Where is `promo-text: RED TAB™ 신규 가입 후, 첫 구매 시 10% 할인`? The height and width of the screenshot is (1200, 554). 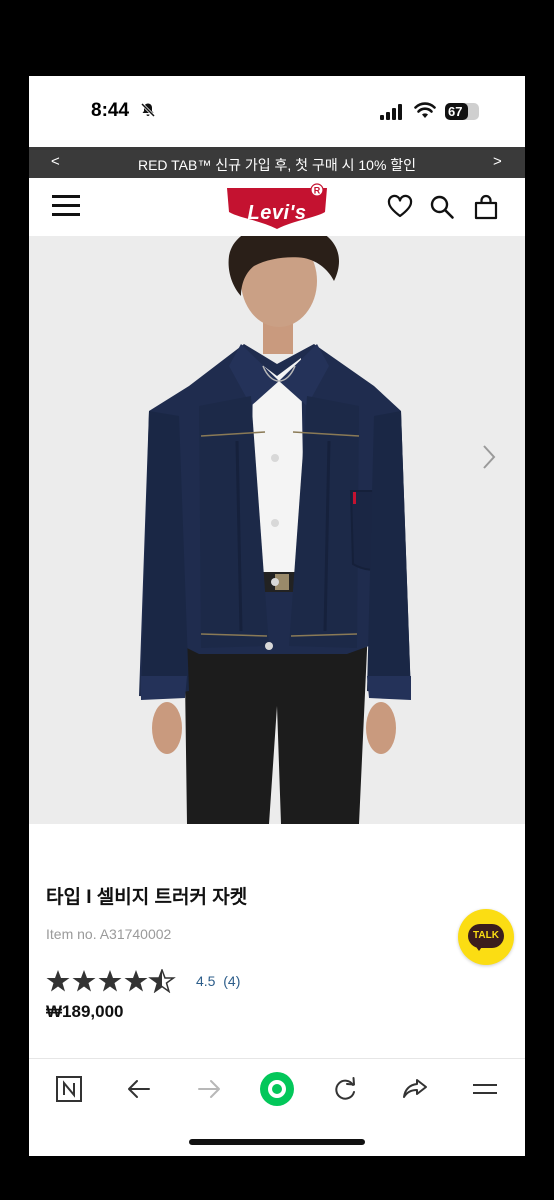 promo-text: RED TAB™ 신규 가입 후, 첫 구매 시 10% 할인 is located at coordinates (277, 165).